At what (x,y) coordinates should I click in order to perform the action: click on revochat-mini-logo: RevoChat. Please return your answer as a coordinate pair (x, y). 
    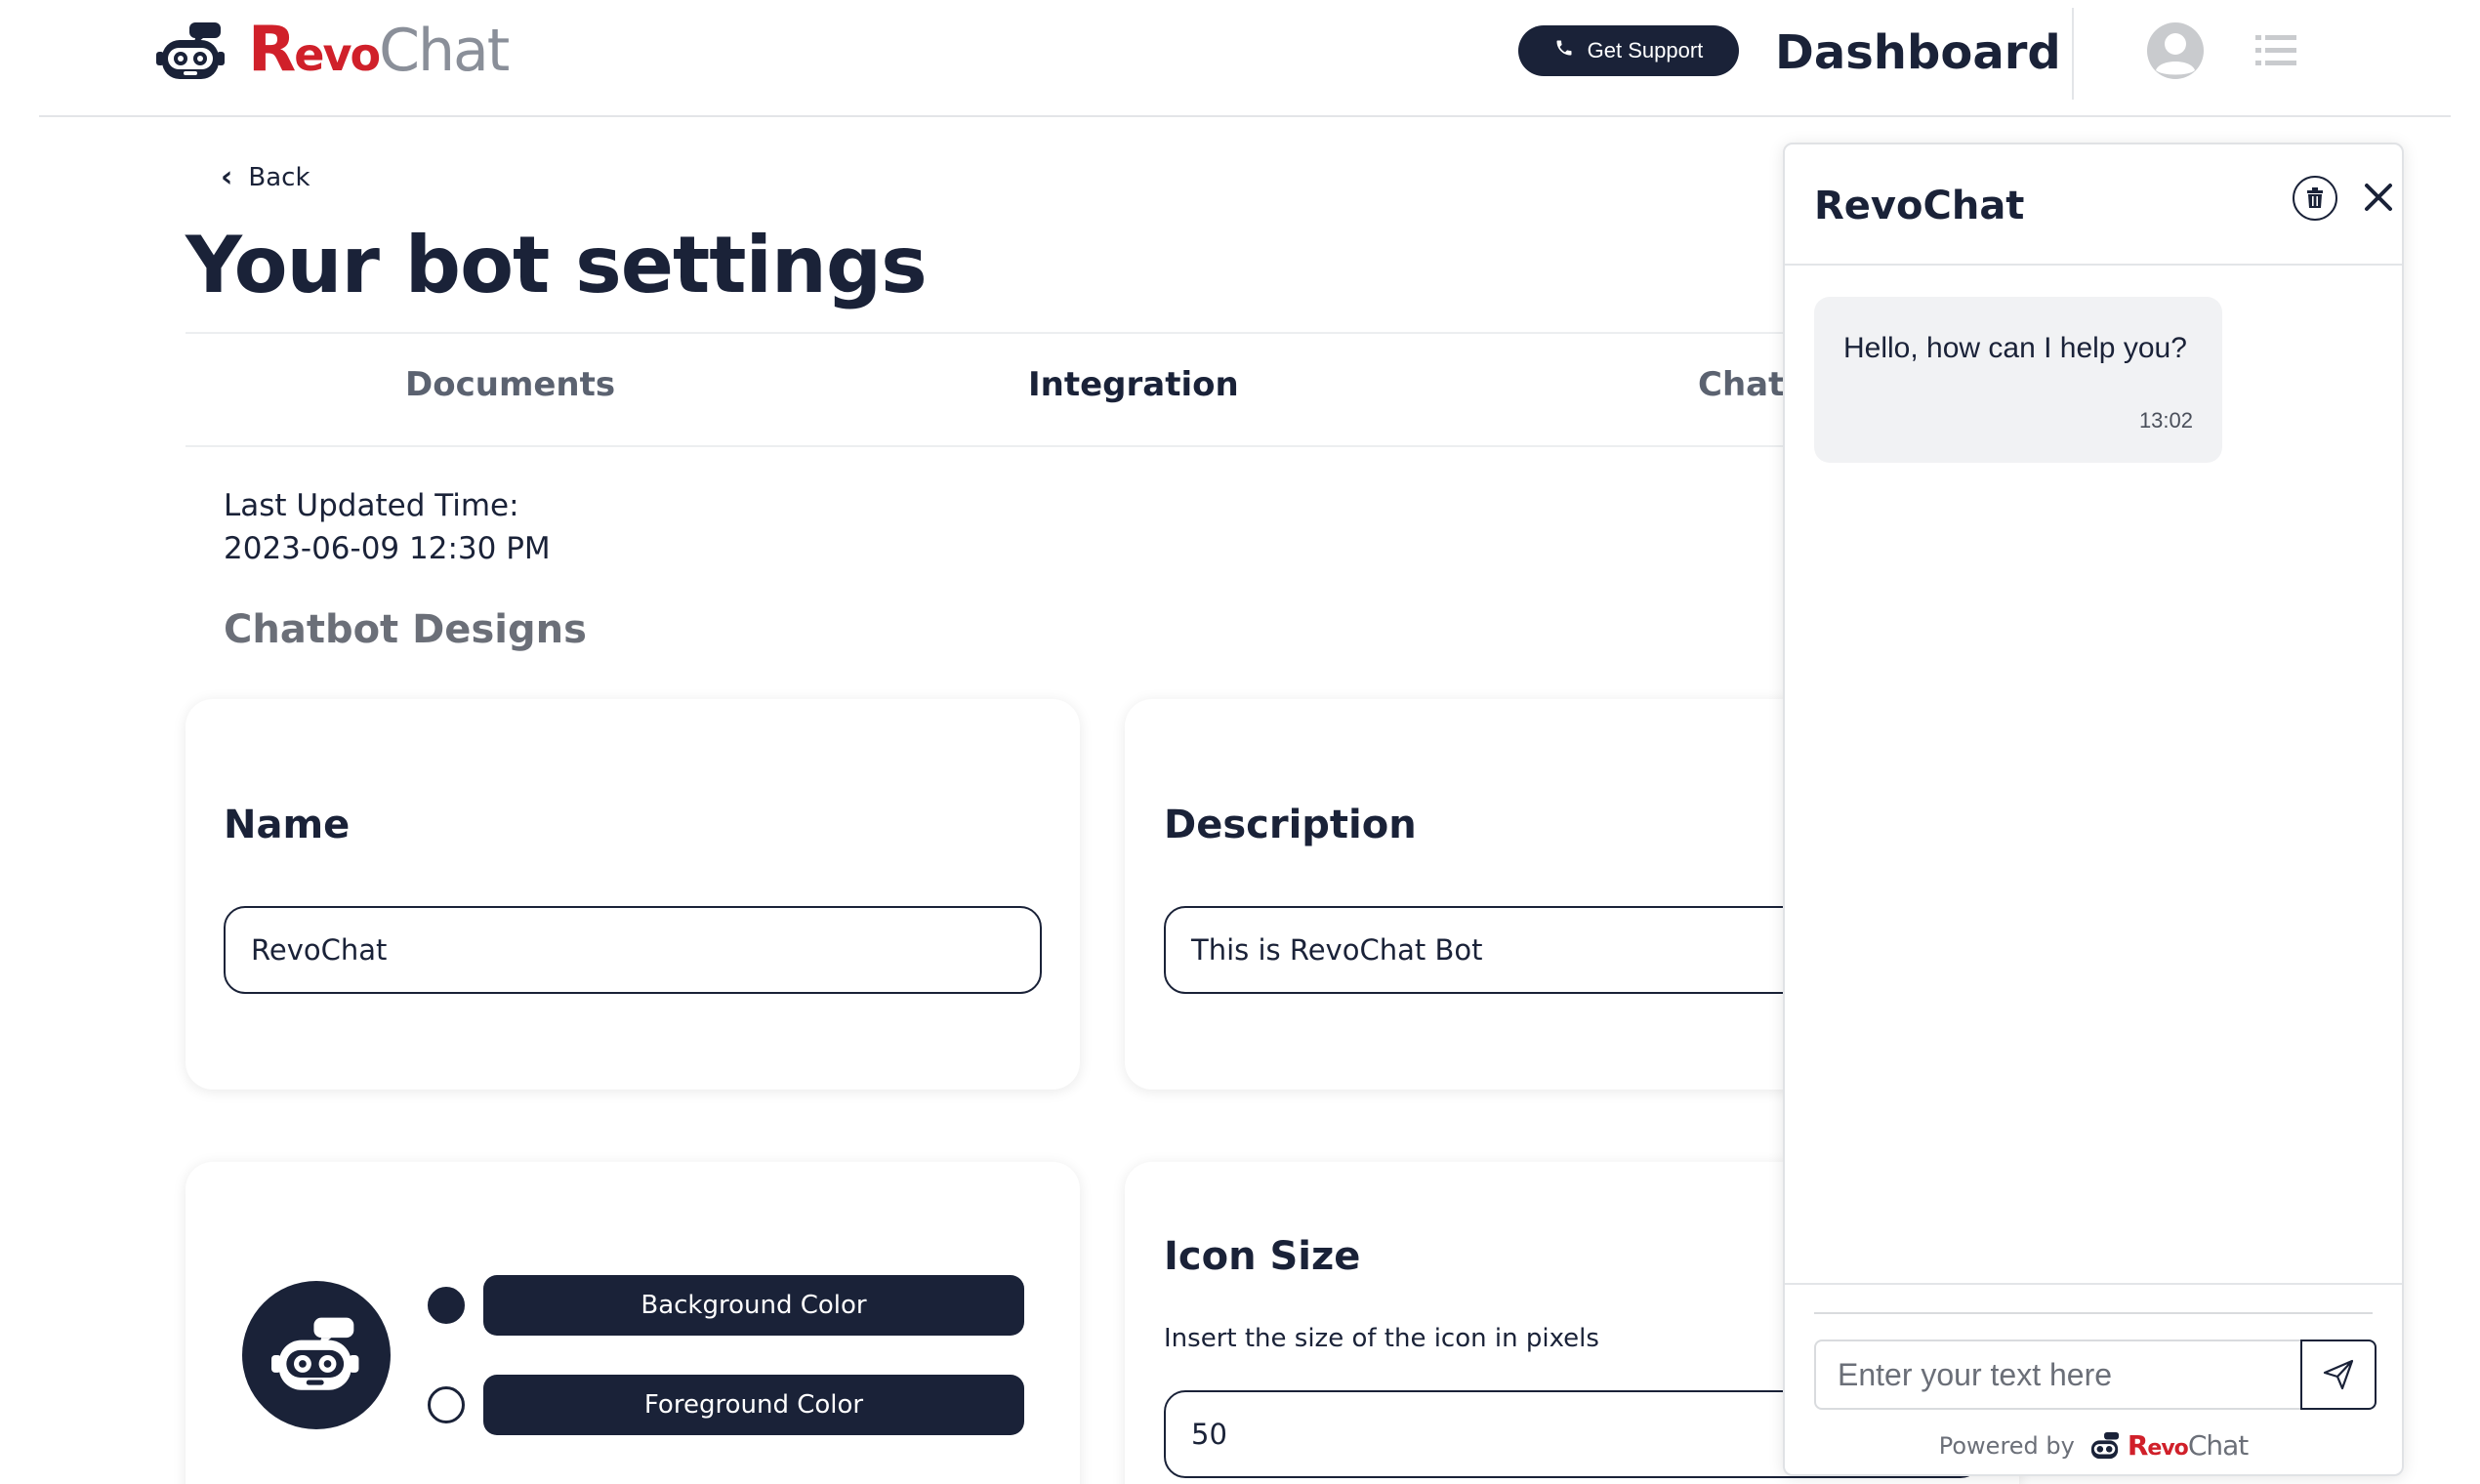
    Looking at the image, I should click on (2169, 1446).